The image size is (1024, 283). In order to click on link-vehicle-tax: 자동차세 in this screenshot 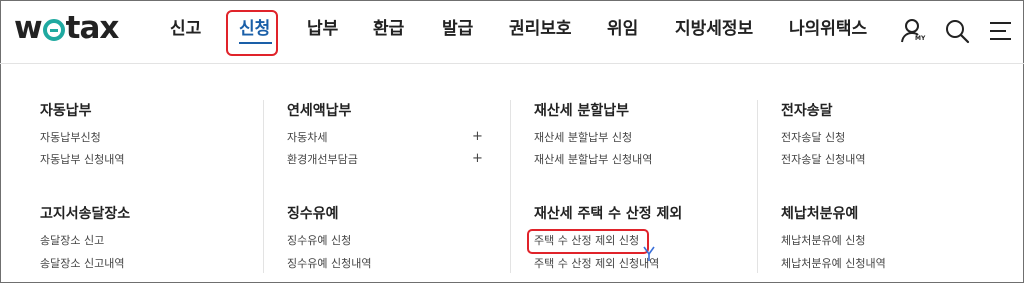, I will do `click(307, 138)`.